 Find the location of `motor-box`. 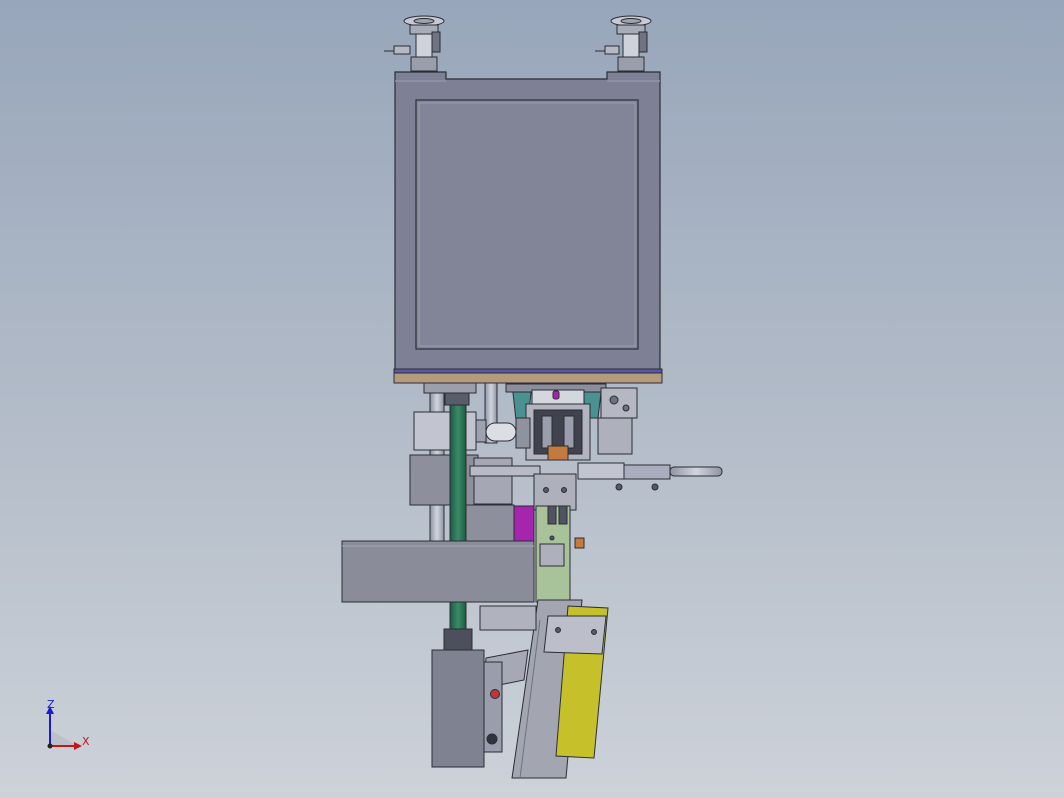

motor-box is located at coordinates (467, 708).